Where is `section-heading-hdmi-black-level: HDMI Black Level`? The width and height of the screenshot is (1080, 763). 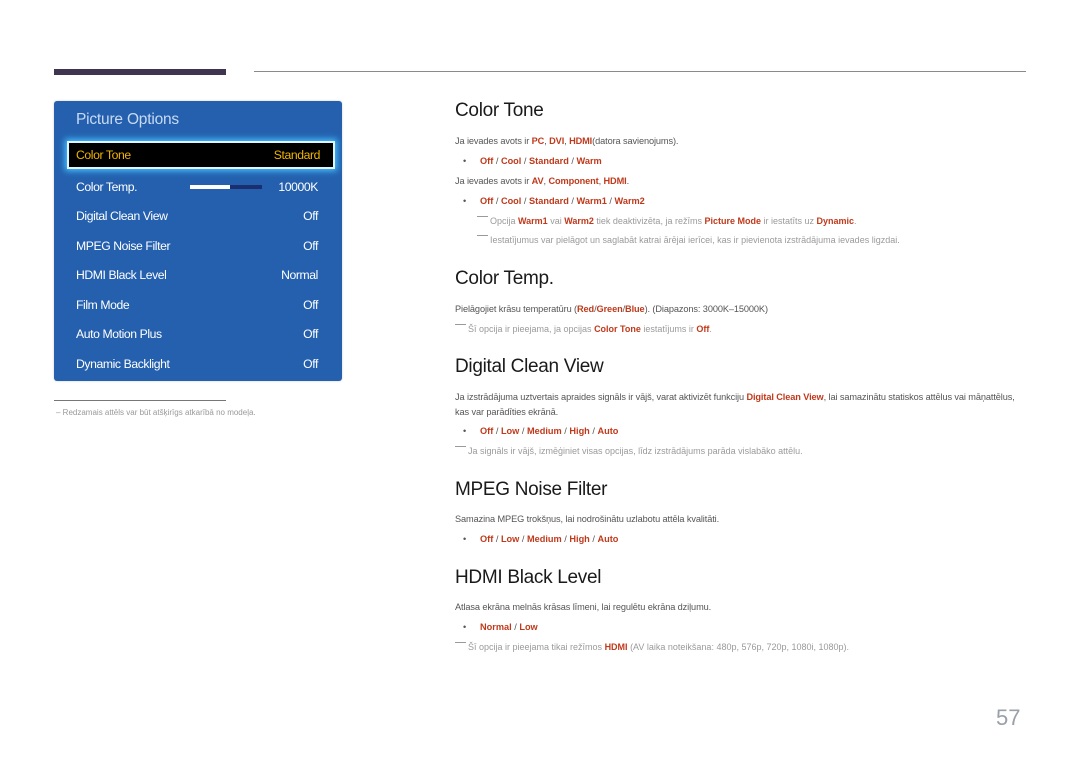
section-heading-hdmi-black-level: HDMI Black Level is located at coordinates (528, 577).